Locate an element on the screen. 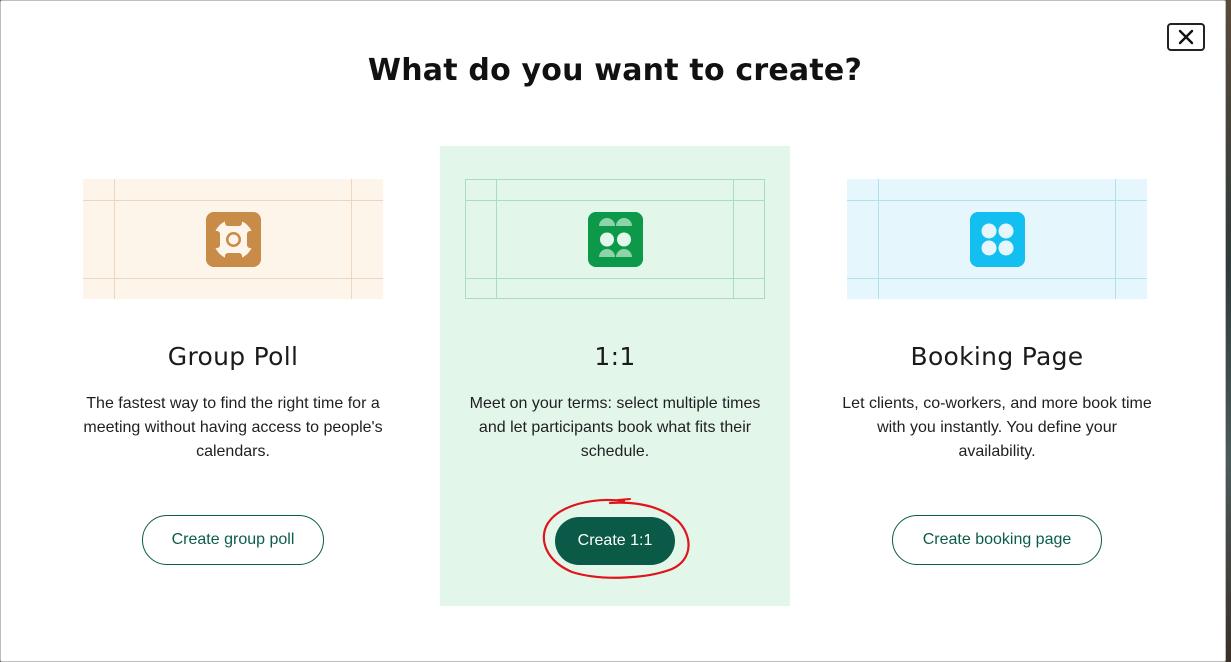 The width and height of the screenshot is (1231, 662). group-poll-illustration is located at coordinates (233, 239).